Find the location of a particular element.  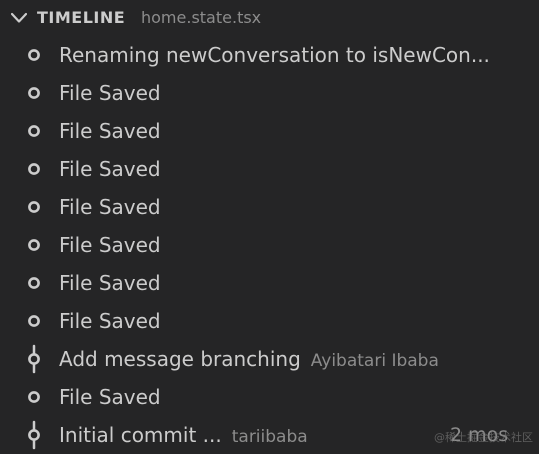

watermark: @稀土掘金技术社区 is located at coordinates (483, 437).